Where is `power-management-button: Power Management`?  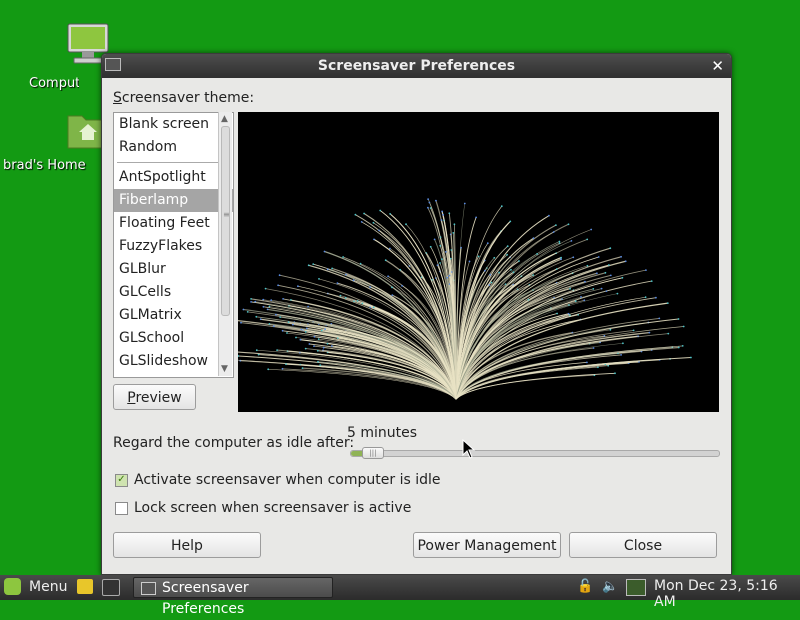 power-management-button: Power Management is located at coordinates (487, 545).